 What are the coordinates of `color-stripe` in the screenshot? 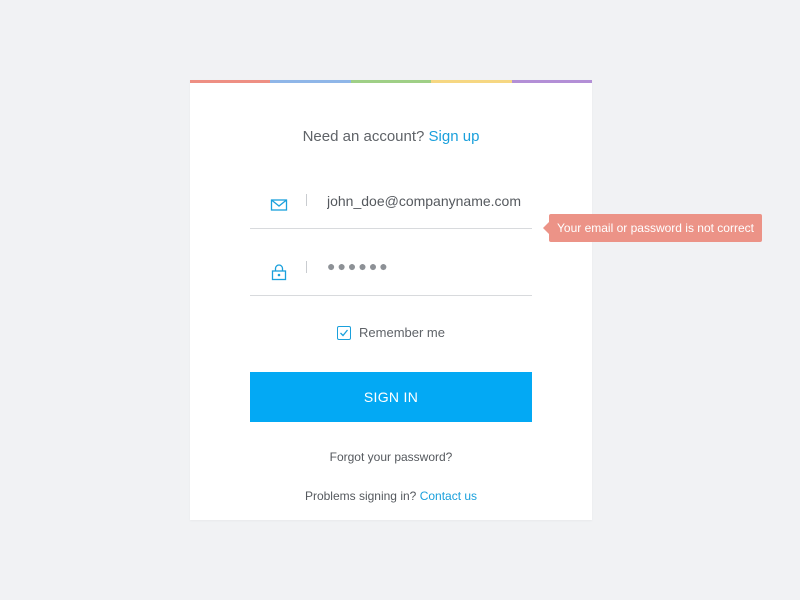 It's located at (391, 81).